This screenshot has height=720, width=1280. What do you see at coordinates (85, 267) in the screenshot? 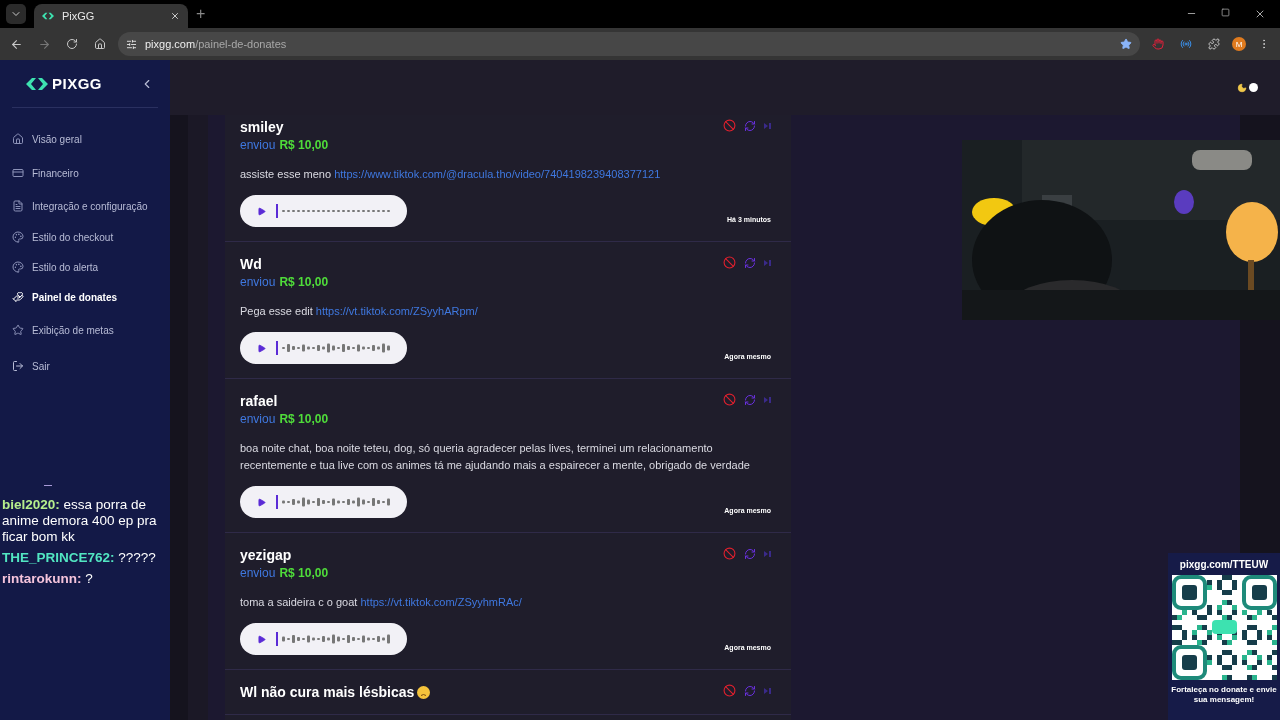
I see `sidebar-item: Estilo do alerta` at bounding box center [85, 267].